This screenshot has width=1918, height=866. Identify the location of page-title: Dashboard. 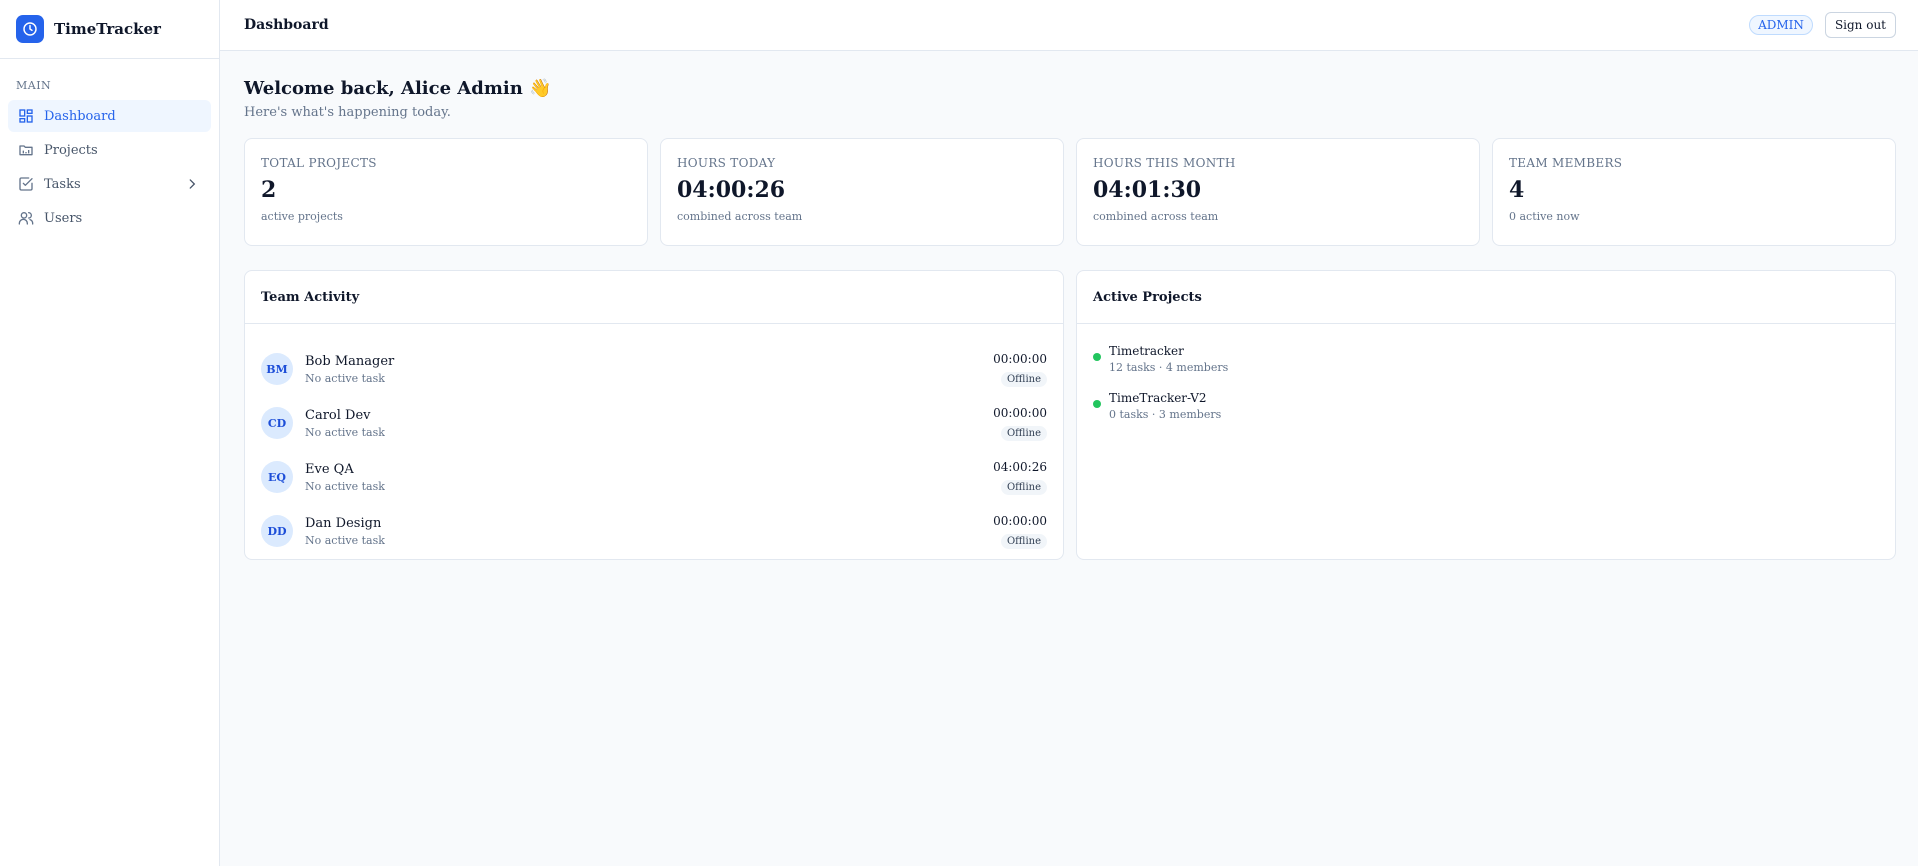
(286, 25).